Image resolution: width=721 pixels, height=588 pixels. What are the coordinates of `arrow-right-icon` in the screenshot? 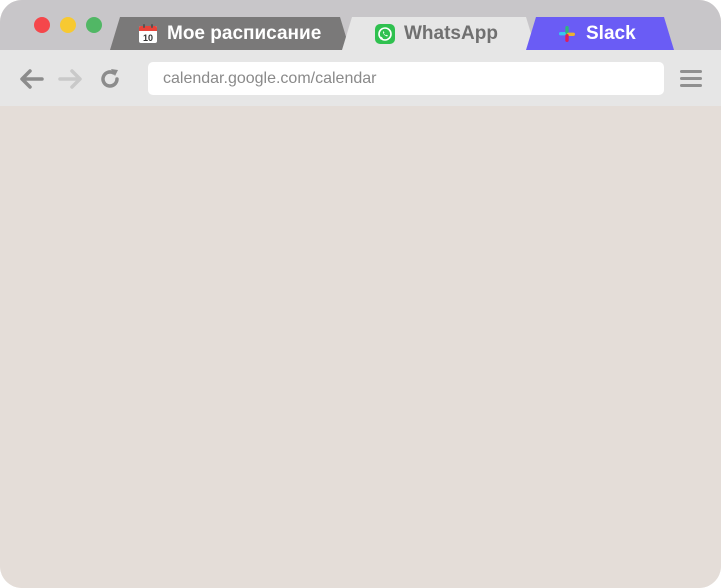 It's located at (70, 79).